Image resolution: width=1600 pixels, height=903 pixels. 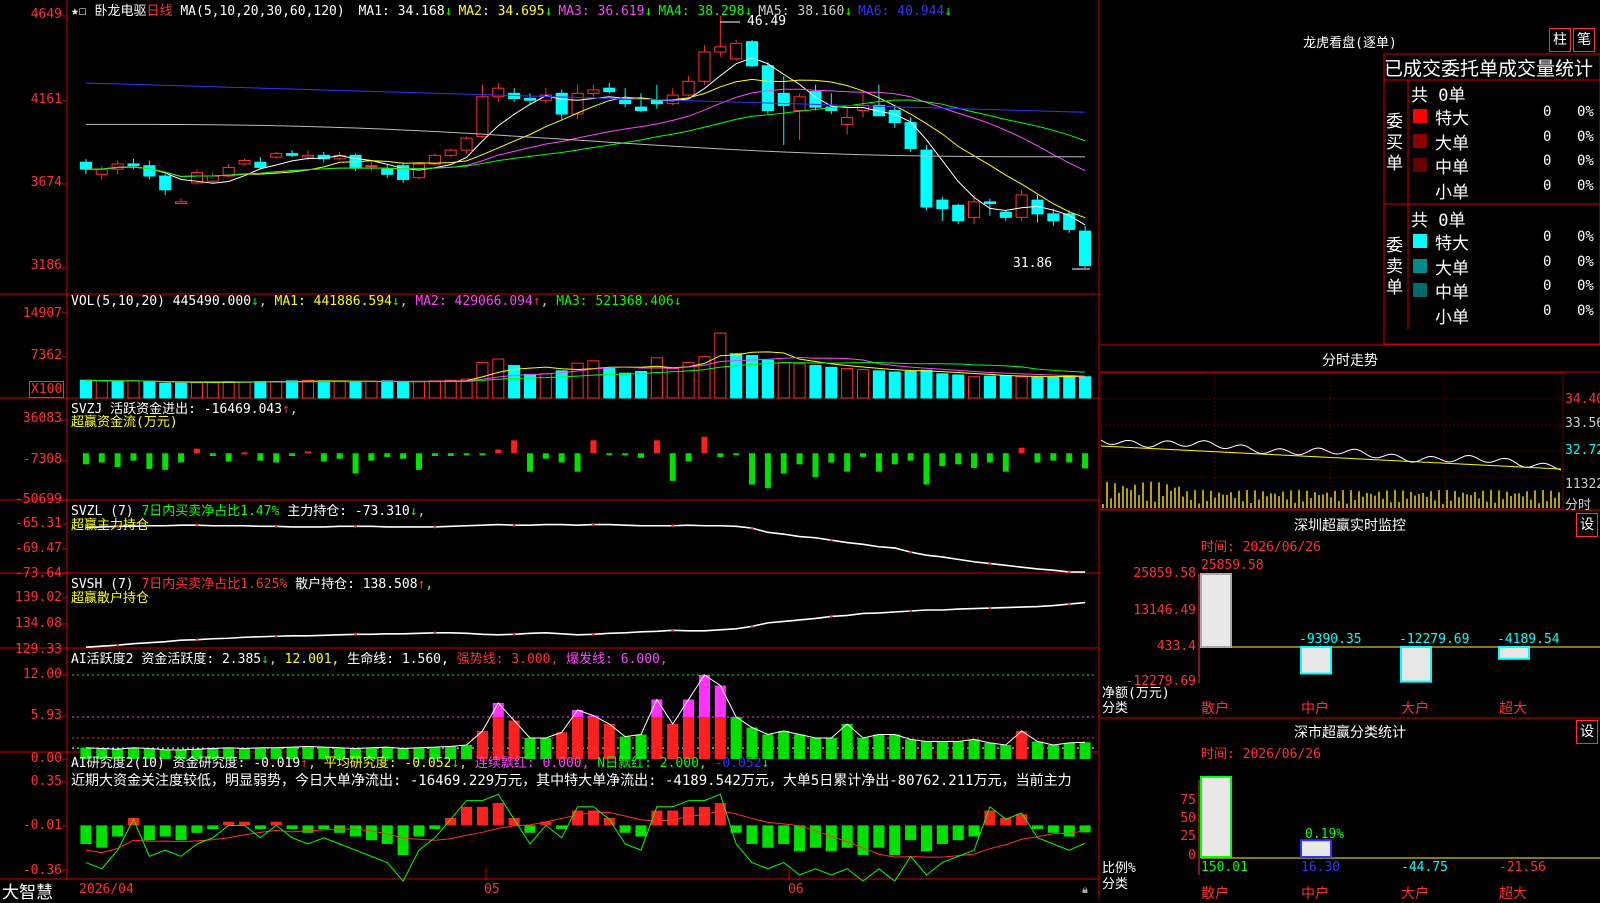 What do you see at coordinates (1587, 732) in the screenshot?
I see `ss-settings-button: 设` at bounding box center [1587, 732].